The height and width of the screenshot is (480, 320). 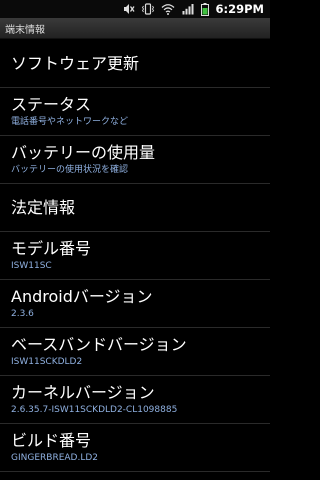 I want to click on item-android-version: Androidバージョン 2.3.6, so click(x=135, y=304).